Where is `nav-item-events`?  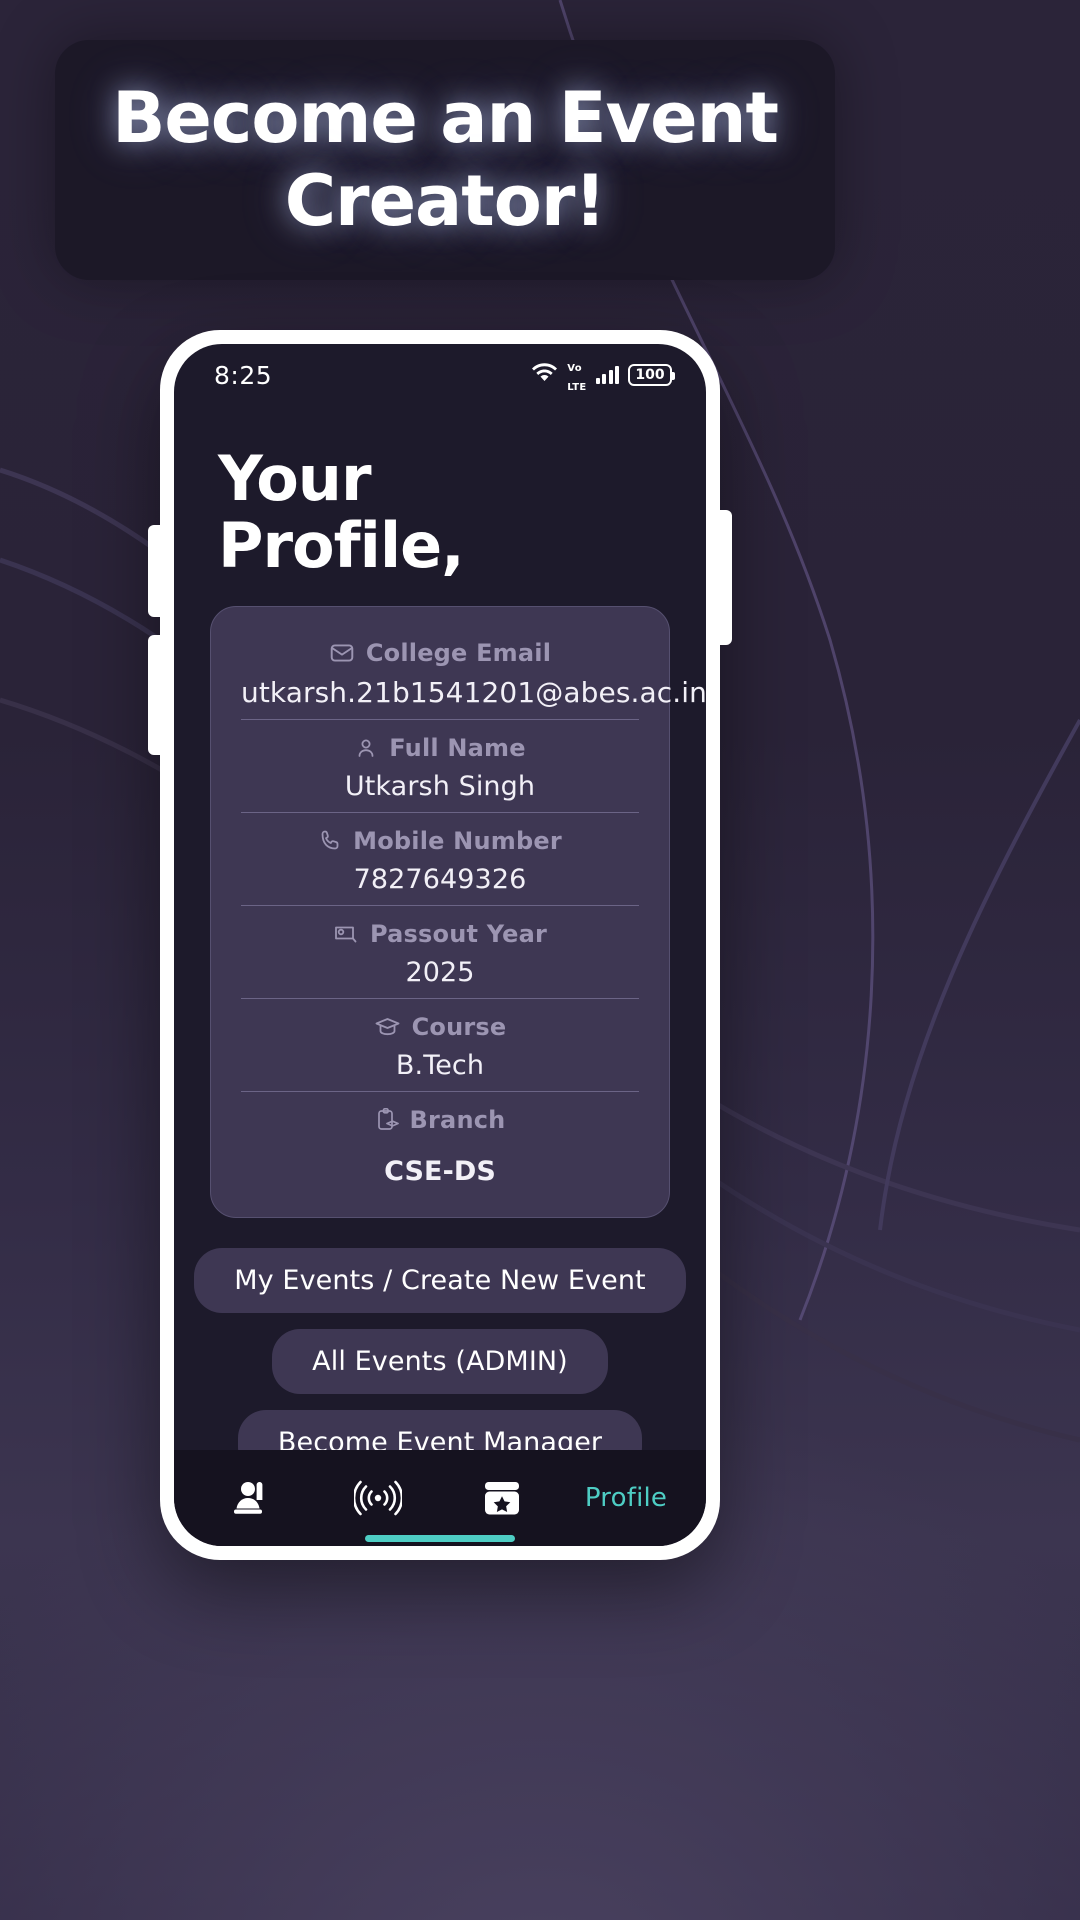
nav-item-events is located at coordinates (502, 1498).